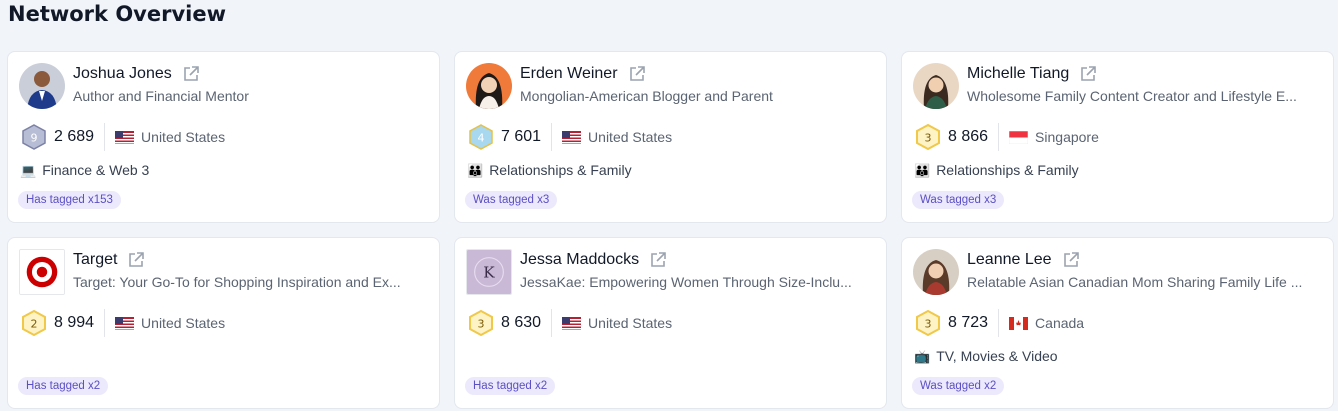 The height and width of the screenshot is (411, 1338). What do you see at coordinates (579, 260) in the screenshot?
I see `influencer-name: Jessa Maddocks` at bounding box center [579, 260].